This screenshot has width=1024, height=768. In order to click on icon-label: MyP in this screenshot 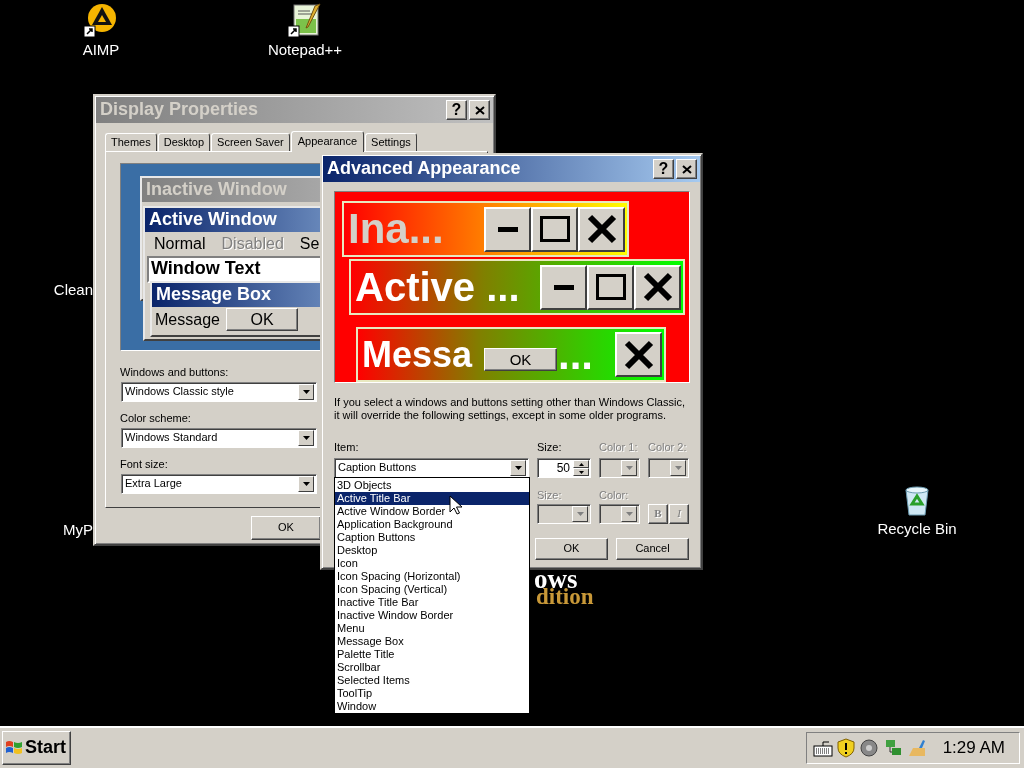, I will do `click(78, 529)`.